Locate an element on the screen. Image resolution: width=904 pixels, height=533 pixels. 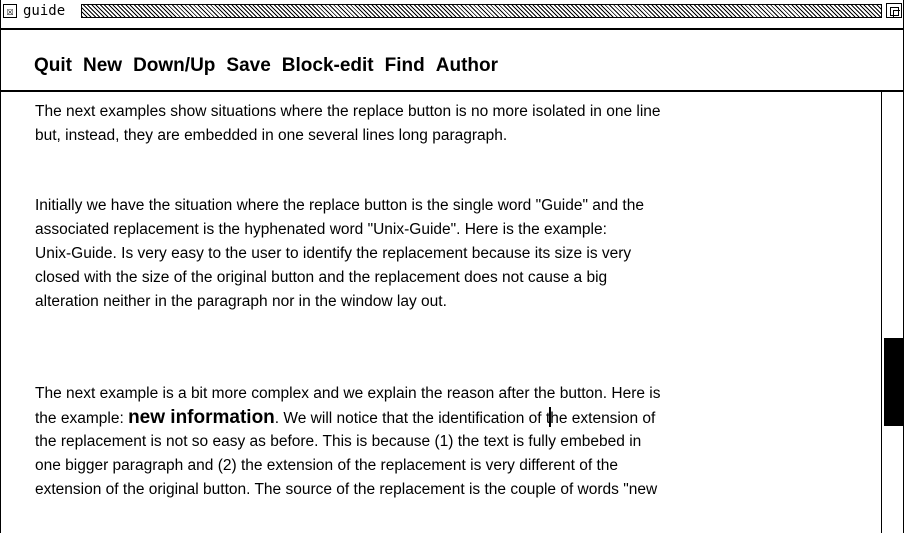
menu-quit: Quit is located at coordinates (53, 66).